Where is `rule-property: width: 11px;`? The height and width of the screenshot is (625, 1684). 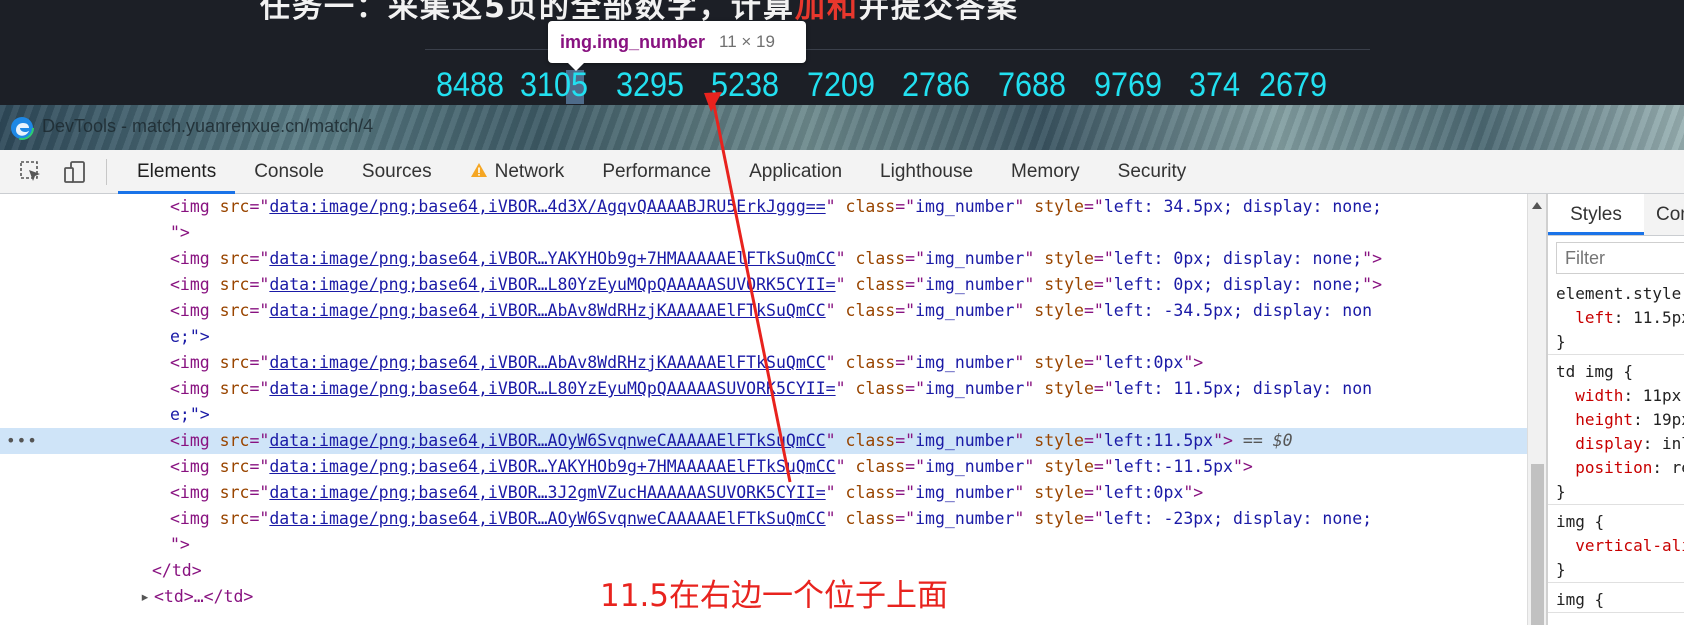
rule-property: width: 11px; is located at coordinates (1616, 396).